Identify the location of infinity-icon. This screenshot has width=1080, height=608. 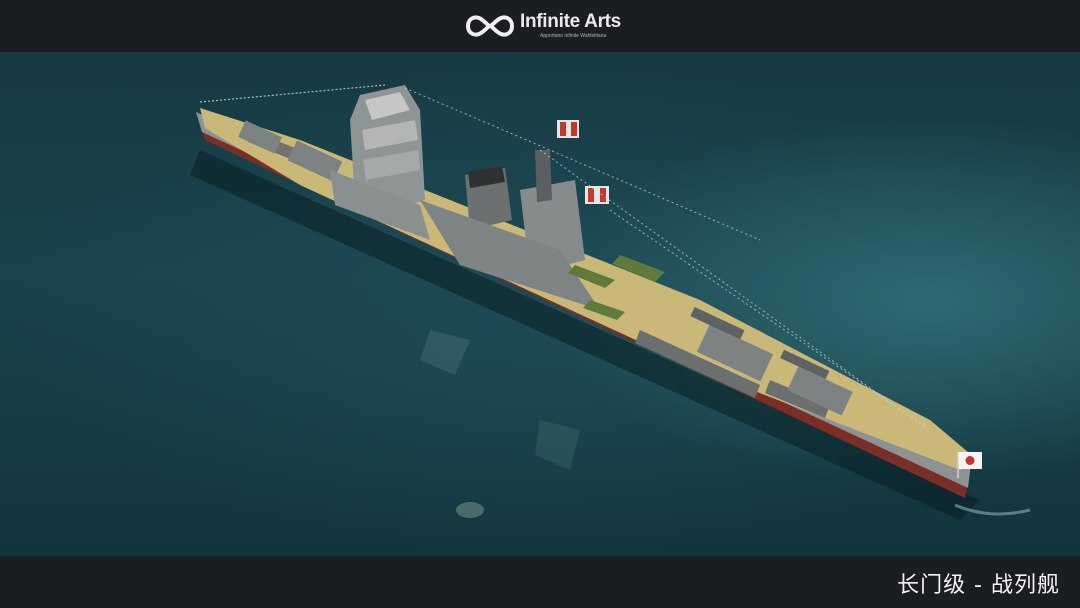
(490, 26).